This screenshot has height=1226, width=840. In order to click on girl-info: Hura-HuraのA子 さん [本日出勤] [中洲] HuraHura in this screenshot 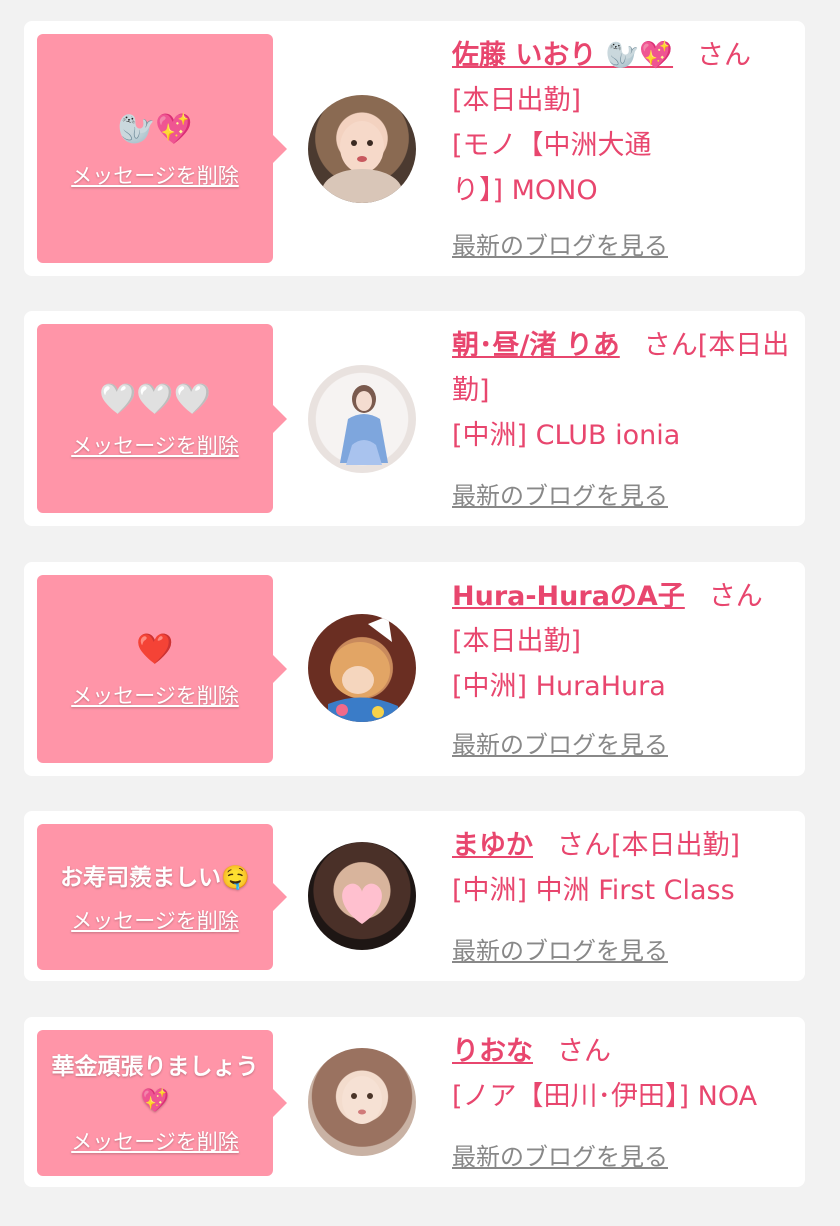, I will do `click(624, 641)`.